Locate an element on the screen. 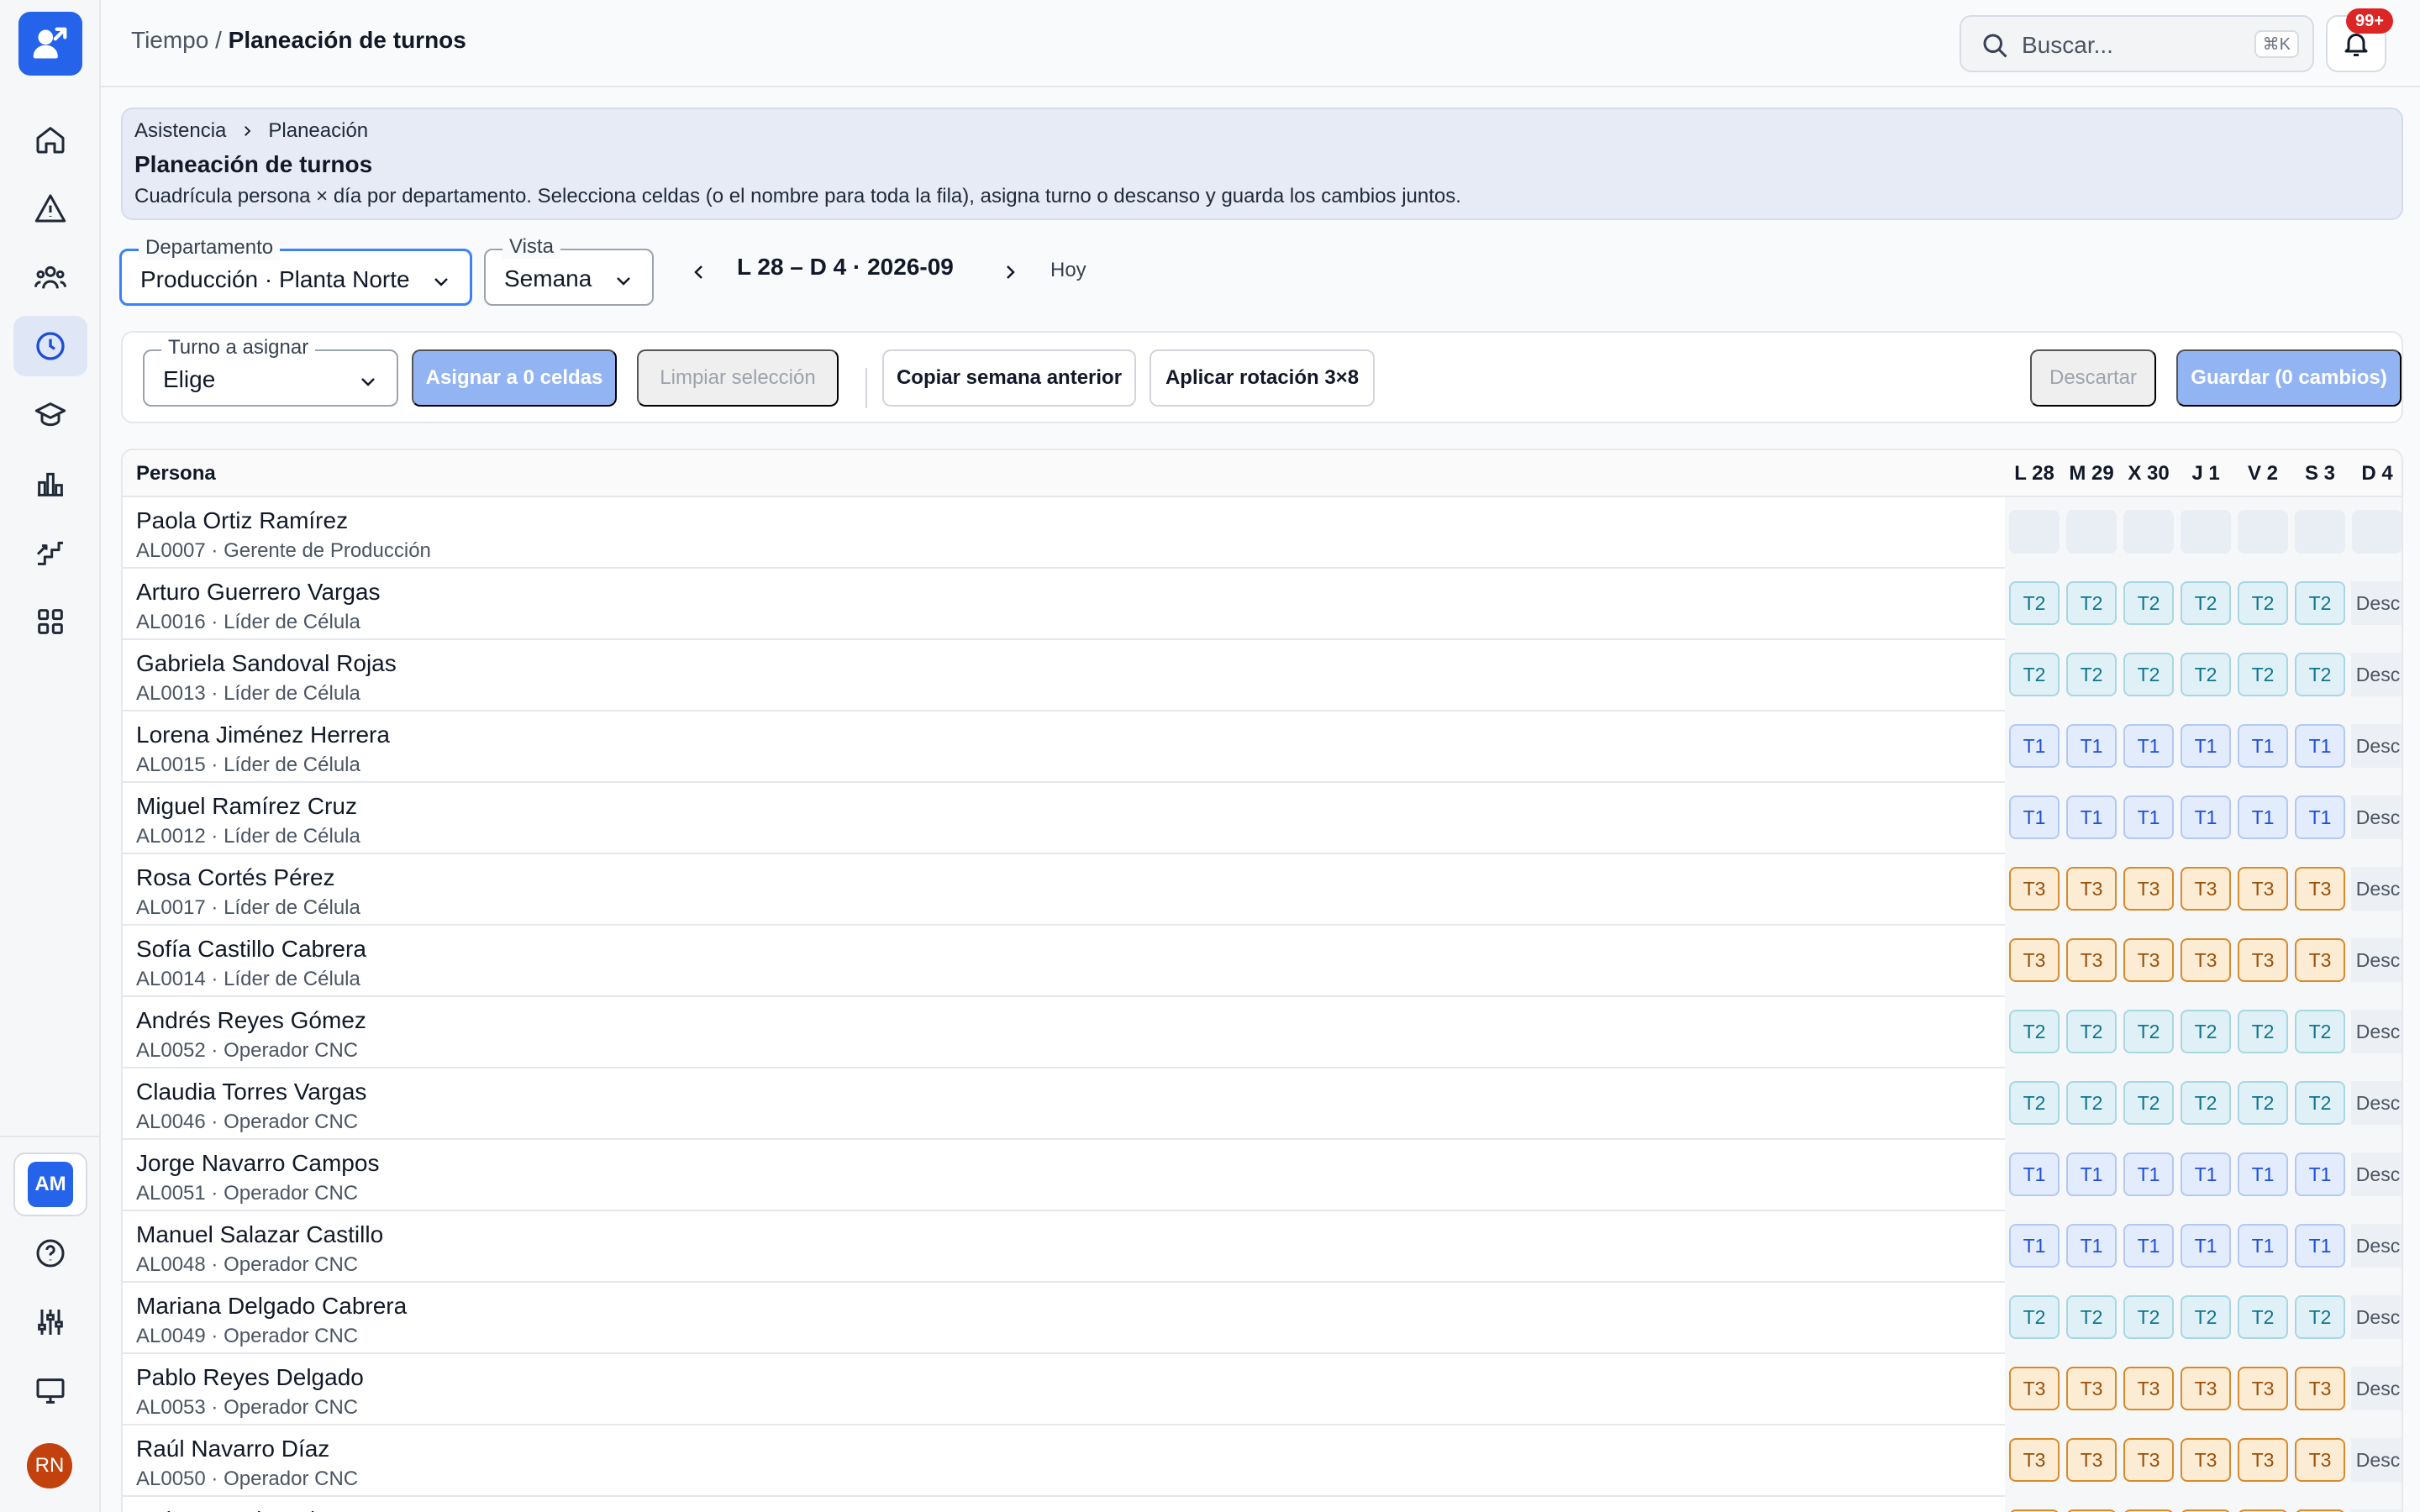 Image resolution: width=2420 pixels, height=1512 pixels. person-name: Roberto Ruiz Rojas is located at coordinates (238, 1509).